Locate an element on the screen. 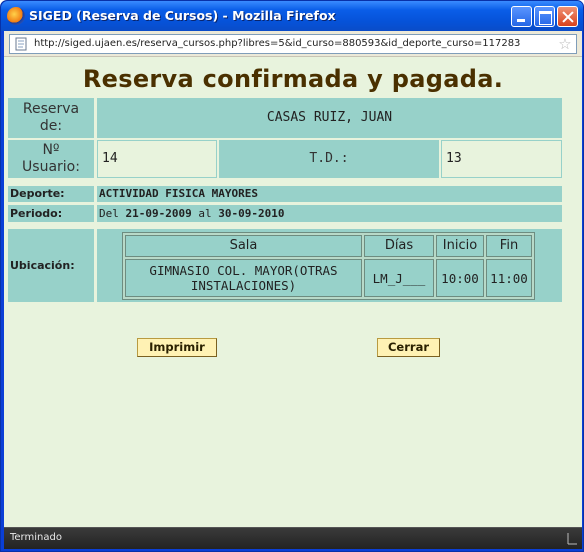 Image resolution: width=584 pixels, height=552 pixels. periodo-start: 21-09-2009 is located at coordinates (158, 213).